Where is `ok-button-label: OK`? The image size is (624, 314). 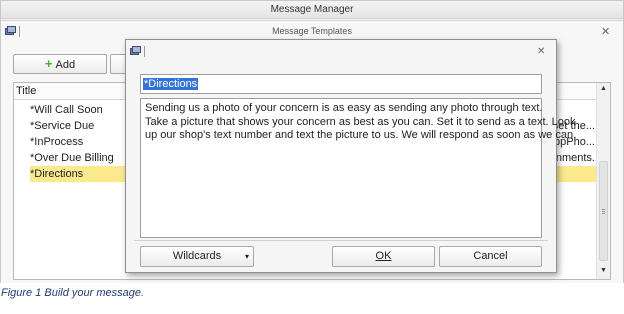 ok-button-label: OK is located at coordinates (383, 256).